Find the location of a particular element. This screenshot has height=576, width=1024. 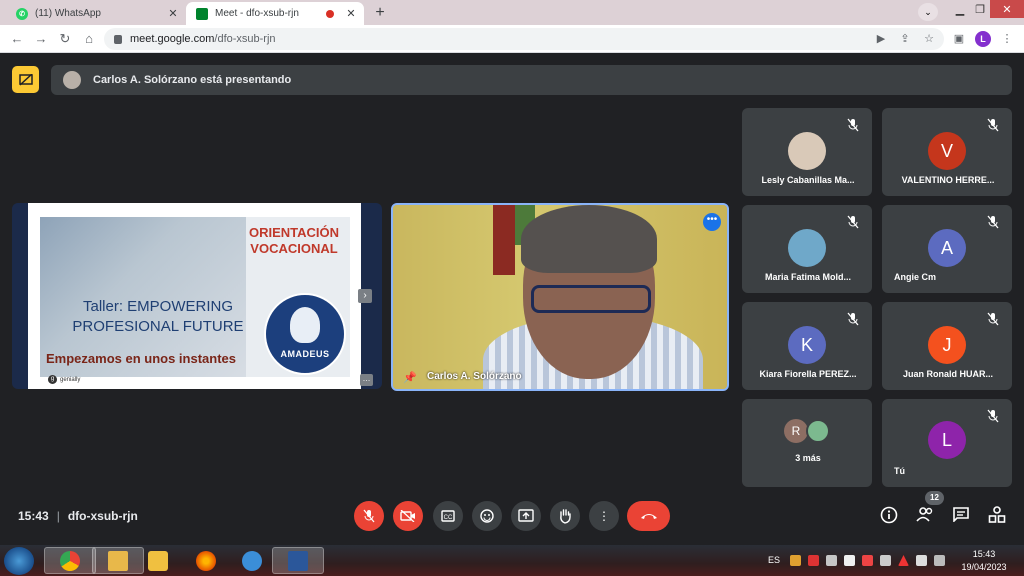

more-participants-tile: R 3 más is located at coordinates (807, 443).